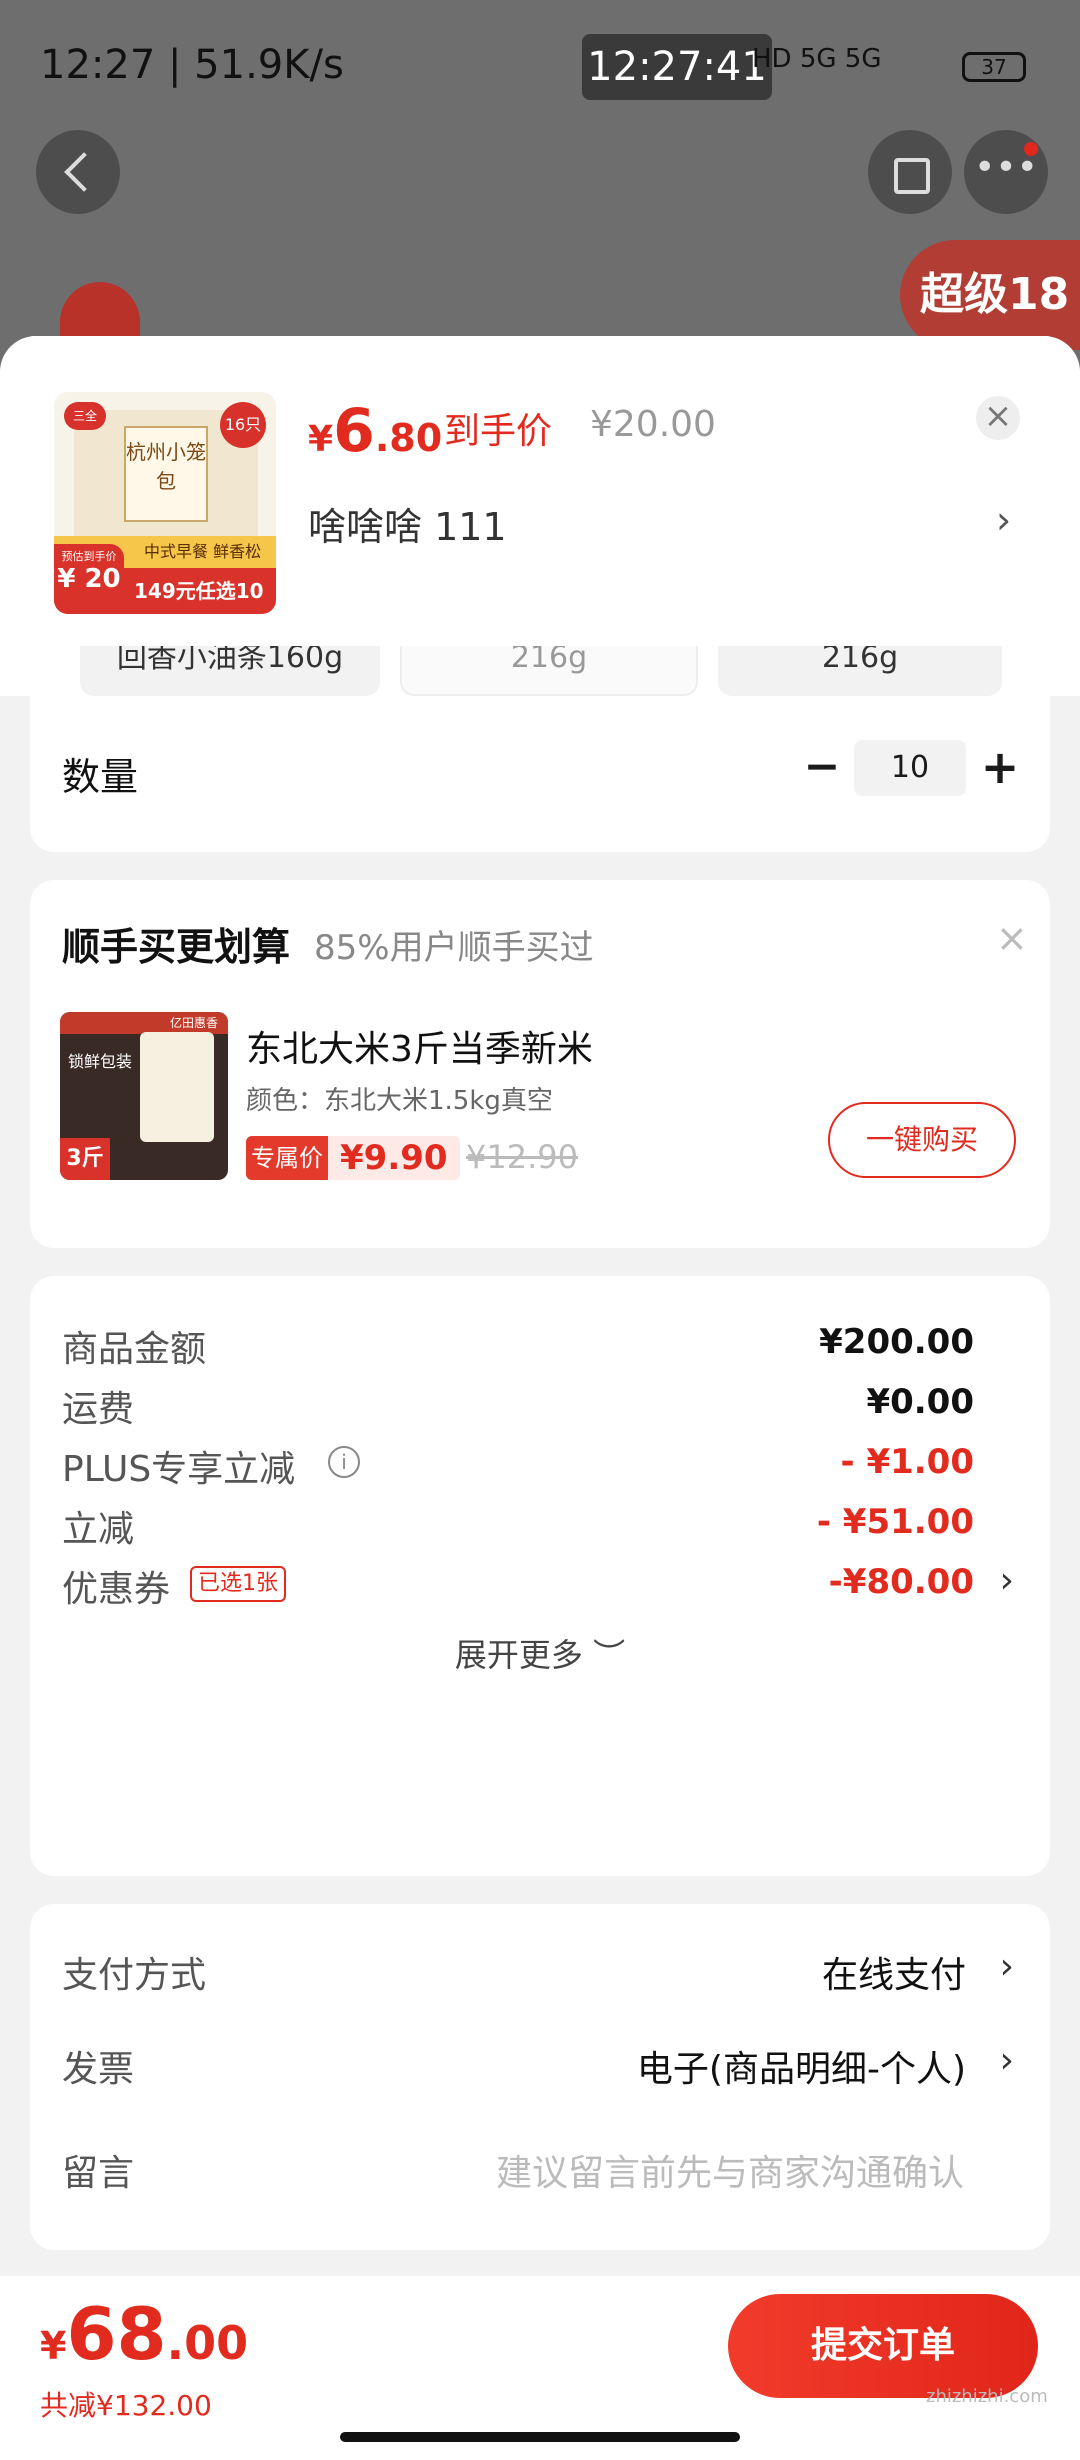 The height and width of the screenshot is (2460, 1080). What do you see at coordinates (540, 2368) in the screenshot?
I see `bottom-bar: ¥68.00 共减¥132.00 提交订单 zhizhizhi.com` at bounding box center [540, 2368].